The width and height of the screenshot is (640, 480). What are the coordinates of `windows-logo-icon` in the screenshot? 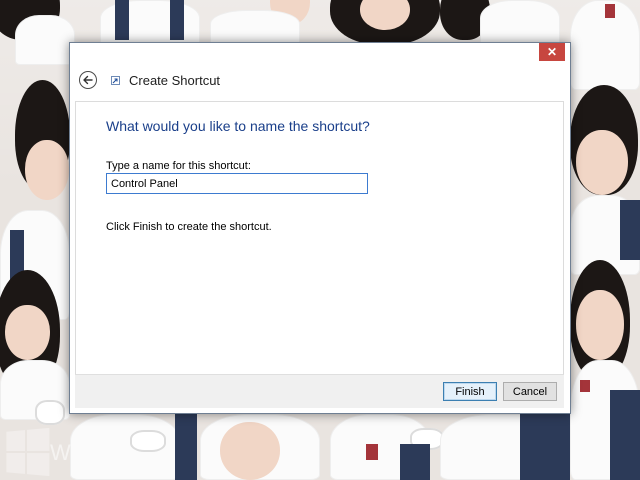 It's located at (28, 452).